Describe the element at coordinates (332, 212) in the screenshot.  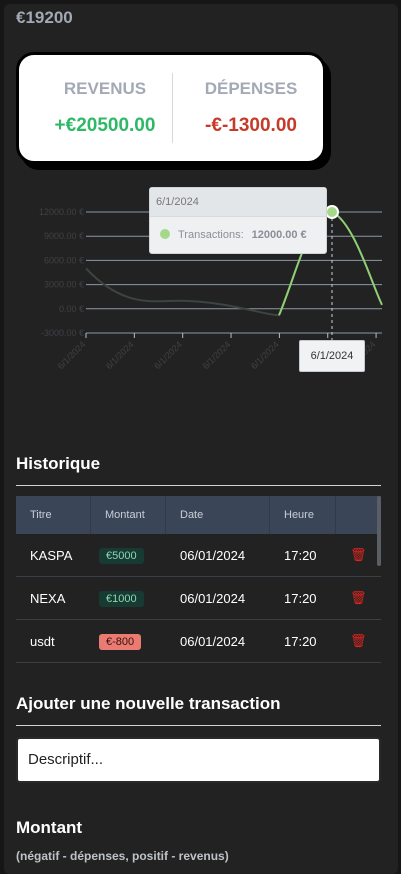
I see `active-point` at that location.